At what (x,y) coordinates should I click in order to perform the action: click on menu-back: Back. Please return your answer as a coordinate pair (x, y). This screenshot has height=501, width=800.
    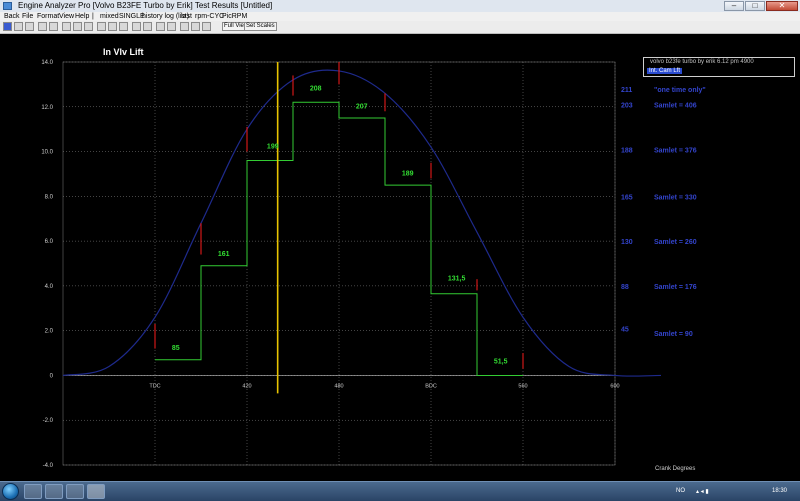
    Looking at the image, I should click on (12, 16).